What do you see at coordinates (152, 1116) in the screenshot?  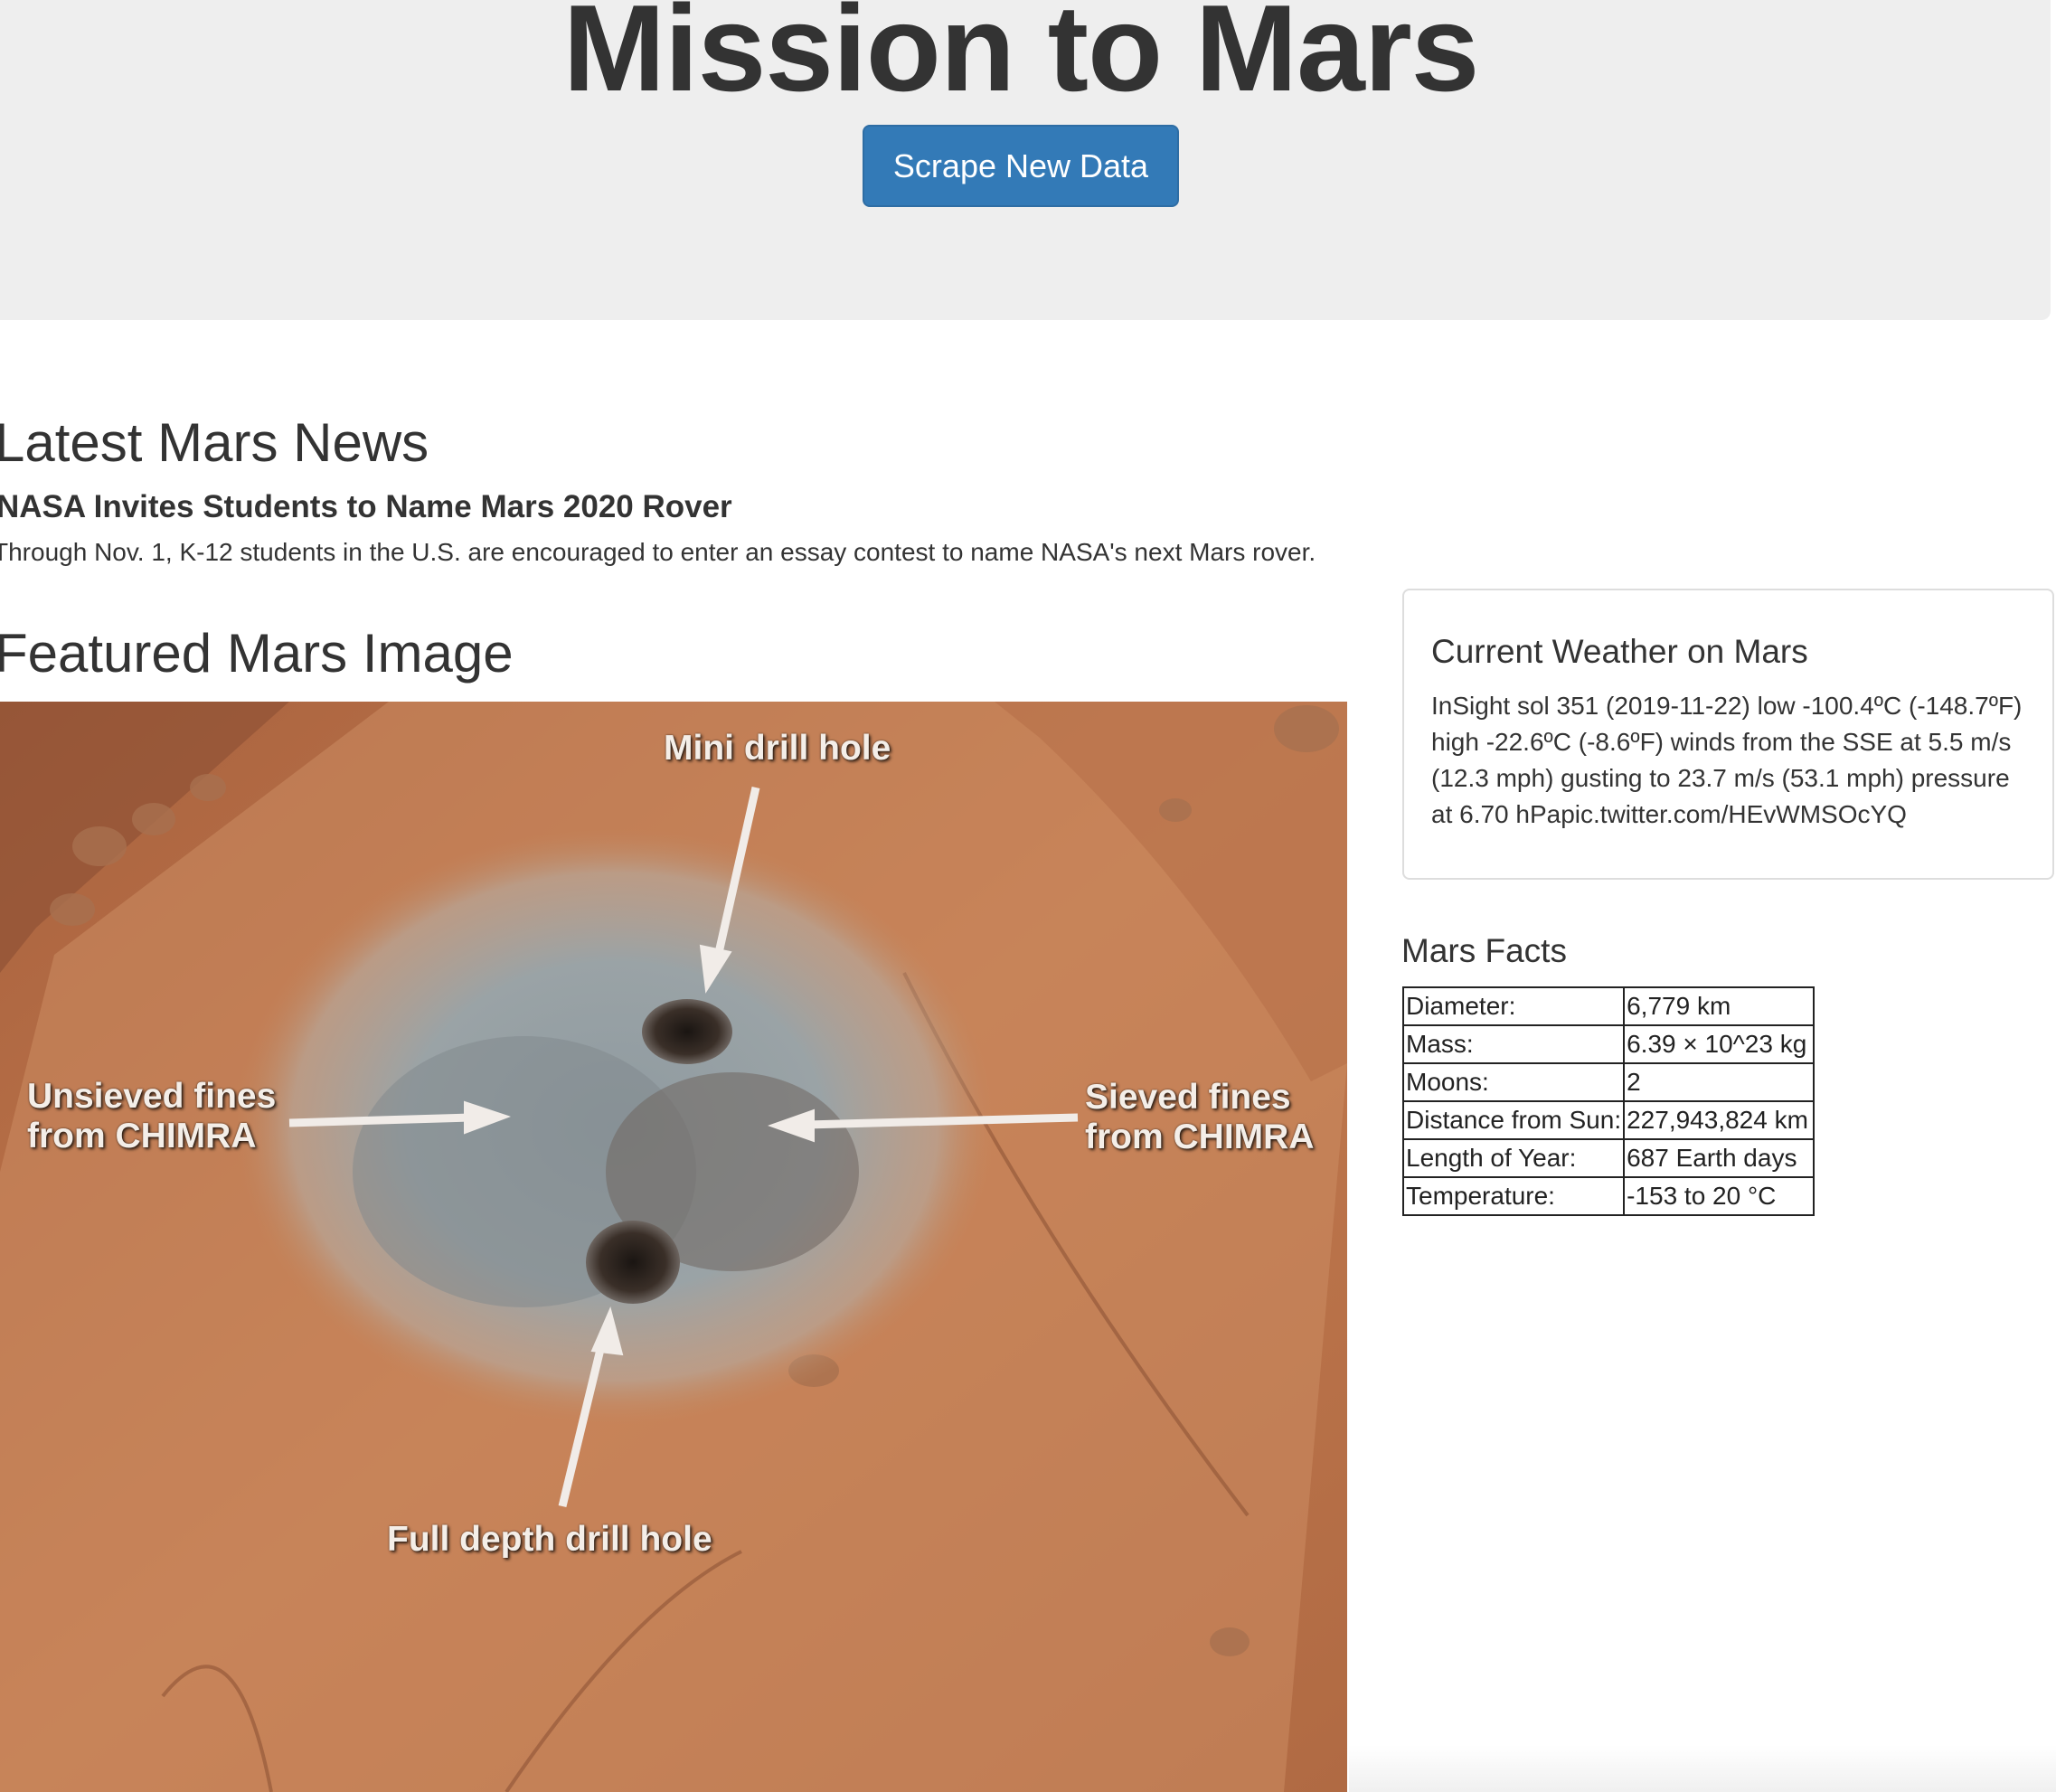 I see `label-unsieved-fines: Unsieved fines from CHIMRA` at bounding box center [152, 1116].